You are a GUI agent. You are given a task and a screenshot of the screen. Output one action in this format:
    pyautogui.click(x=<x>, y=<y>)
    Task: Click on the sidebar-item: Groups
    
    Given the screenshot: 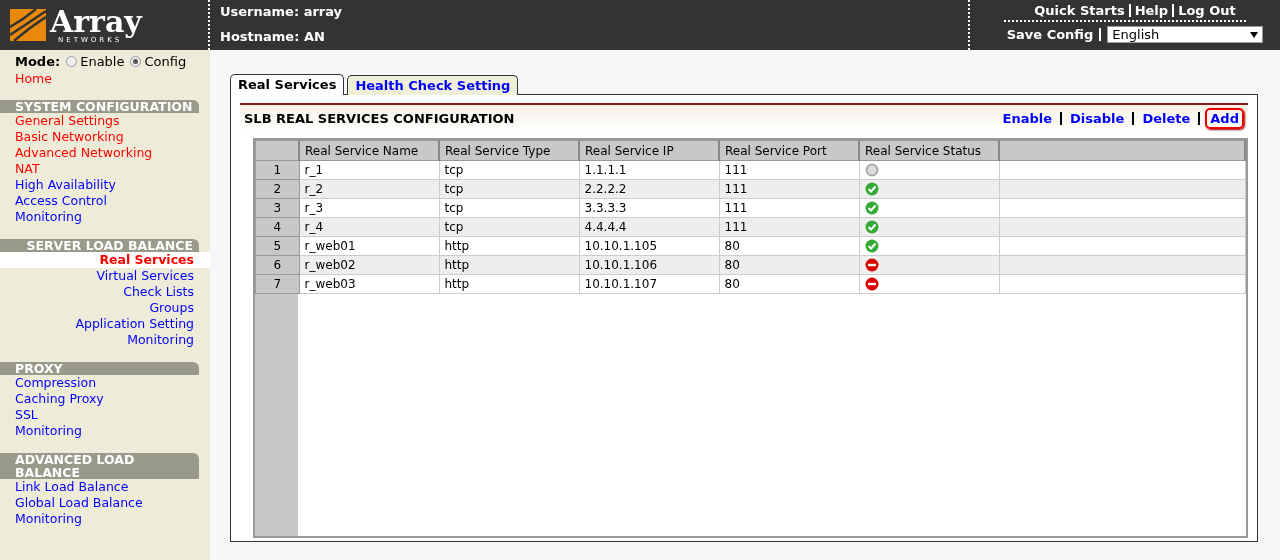 What is the action you would take?
    pyautogui.click(x=105, y=308)
    